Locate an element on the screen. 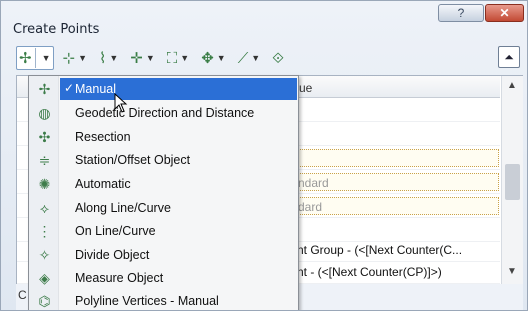  menu-item-label: Polyline Vertices - Manual is located at coordinates (147, 301).